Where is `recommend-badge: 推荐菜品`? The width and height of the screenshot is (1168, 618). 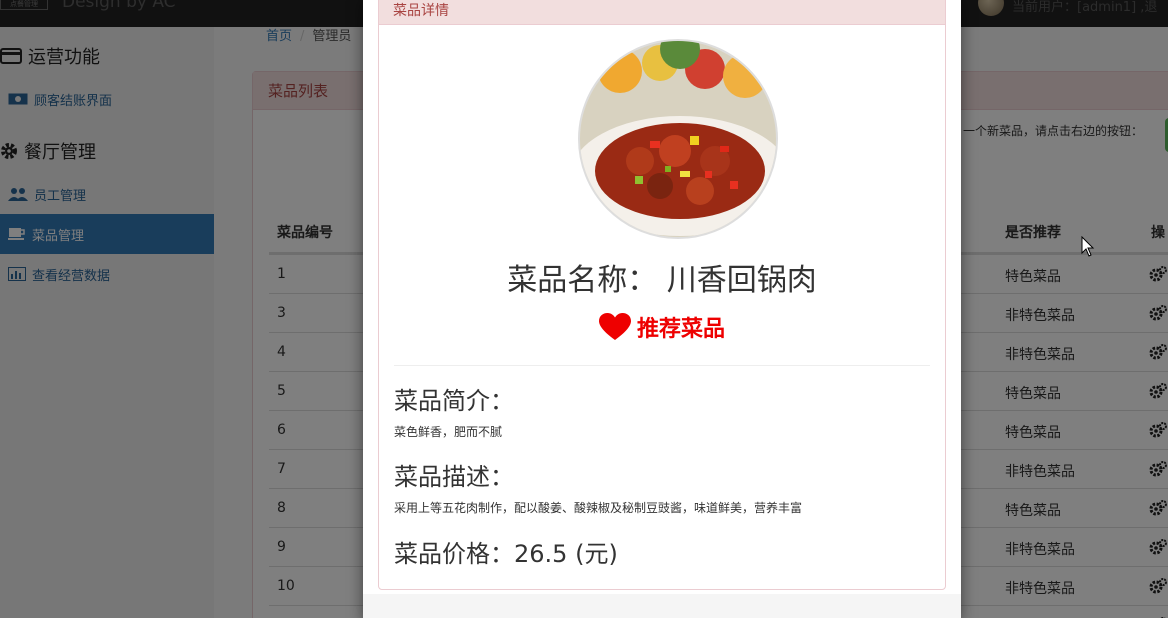 recommend-badge: 推荐菜品 is located at coordinates (662, 327).